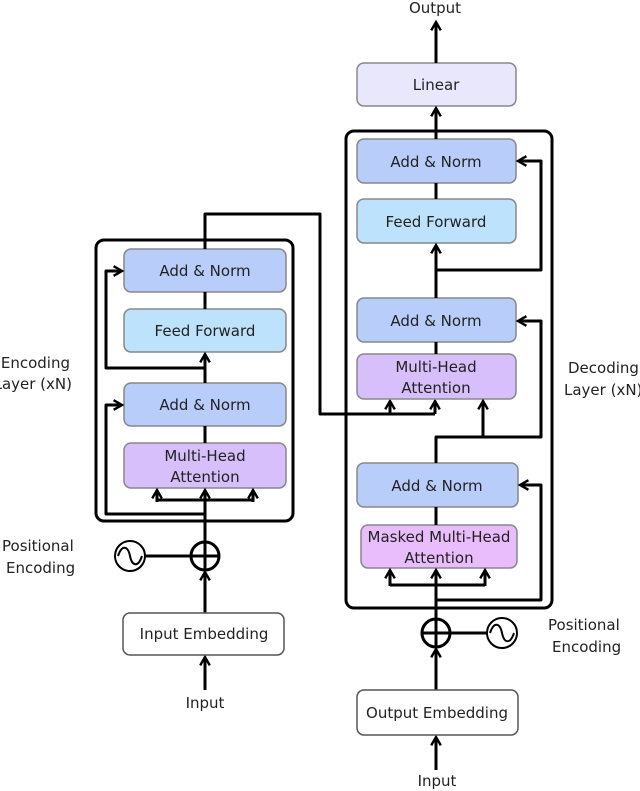  What do you see at coordinates (35, 363) in the screenshot?
I see `encoding-layer-label-1: Encoding` at bounding box center [35, 363].